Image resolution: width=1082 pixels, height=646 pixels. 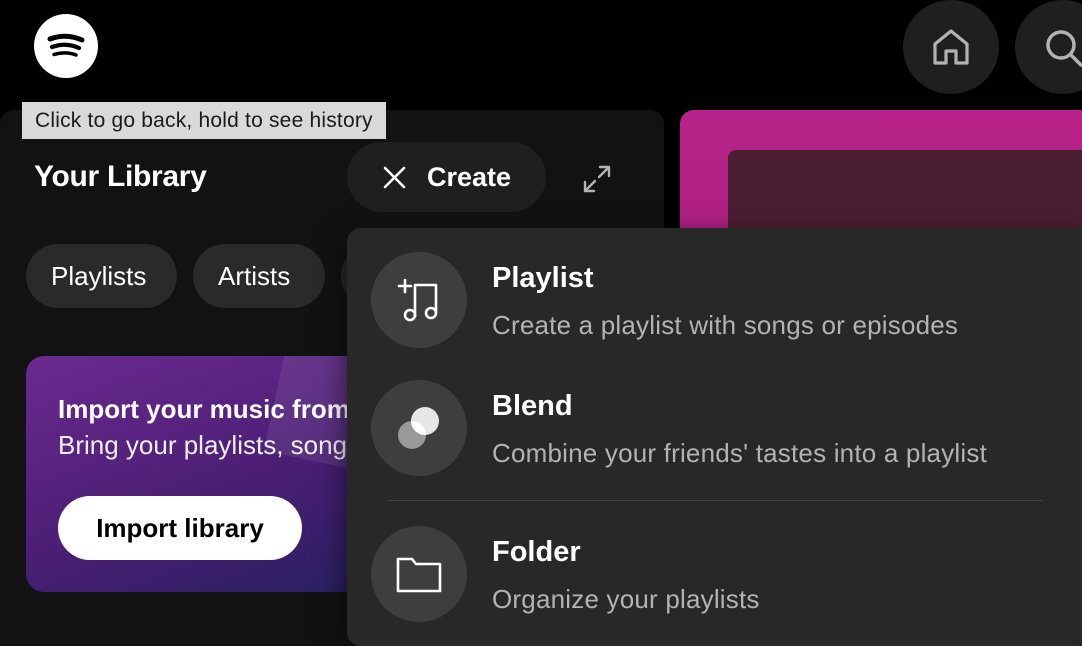 I want to click on folder-option-description: Organize your playlists, so click(x=626, y=599).